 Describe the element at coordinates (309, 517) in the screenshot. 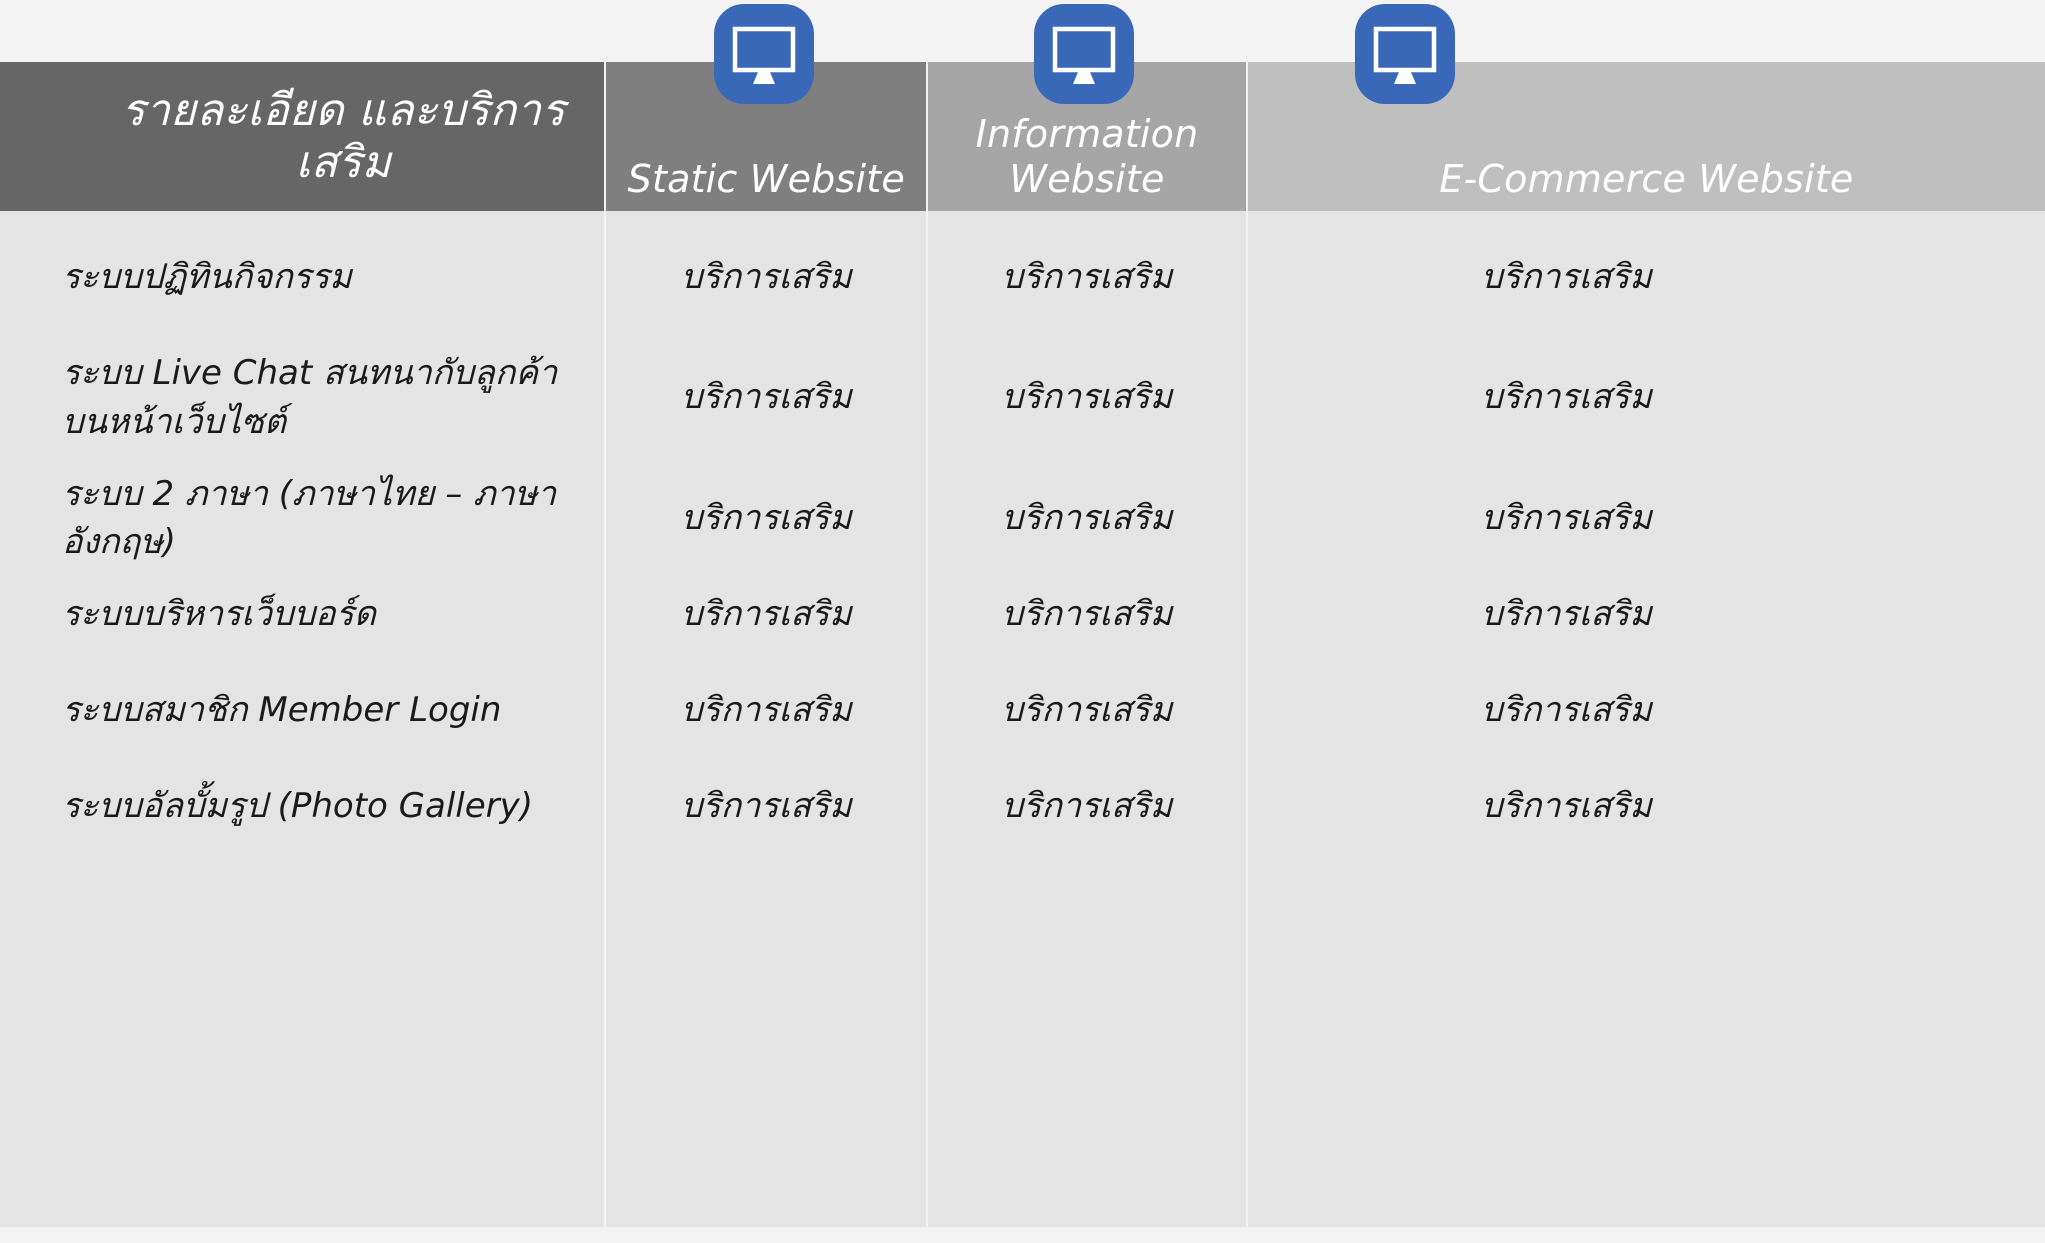

I see `feature-label: ระบบ 2 ภาษา (ภาษาไทย – ภาษาอังกฤษ)` at that location.